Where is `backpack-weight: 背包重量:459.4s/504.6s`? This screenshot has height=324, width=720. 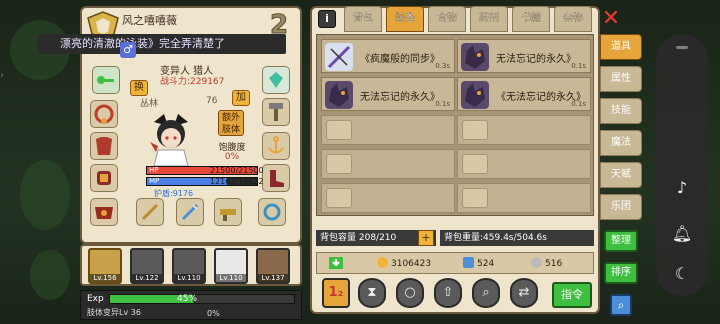 backpack-weight: 背包重量:459.4s/504.6s is located at coordinates (517, 238).